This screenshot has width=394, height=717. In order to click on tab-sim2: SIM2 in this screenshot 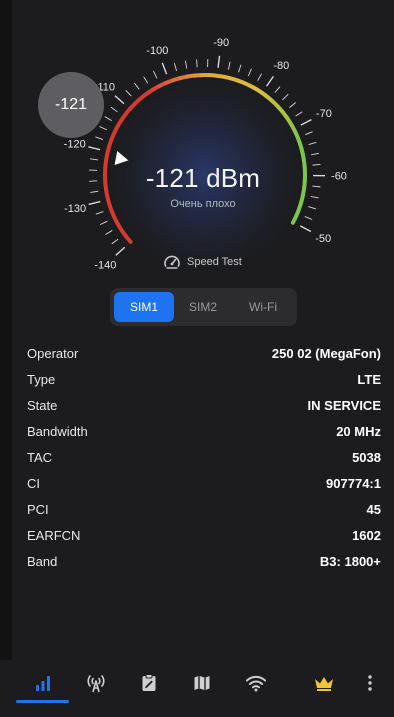, I will do `click(203, 307)`.